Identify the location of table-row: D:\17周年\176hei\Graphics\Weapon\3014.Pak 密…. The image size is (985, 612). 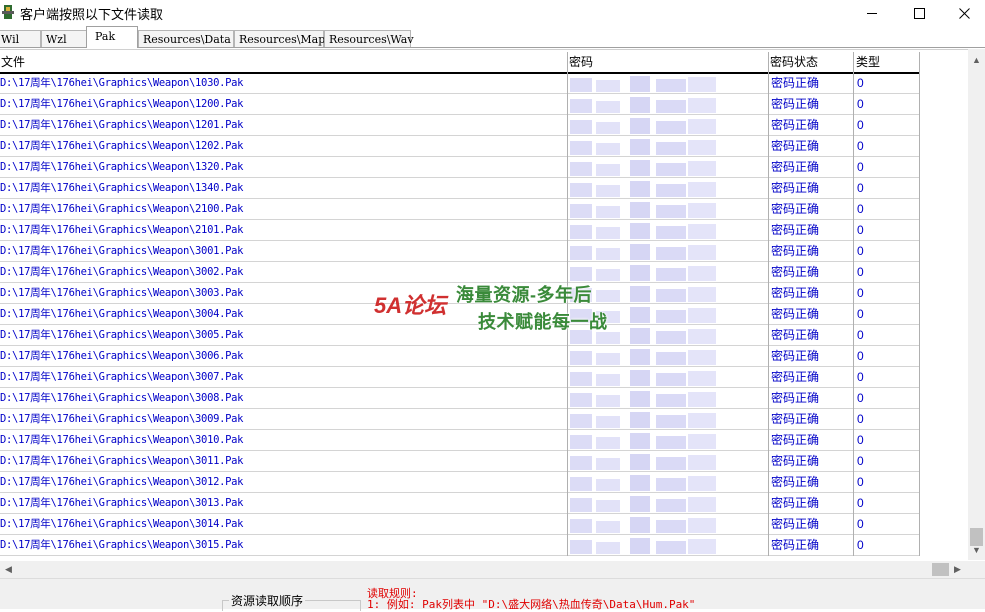
(460, 524).